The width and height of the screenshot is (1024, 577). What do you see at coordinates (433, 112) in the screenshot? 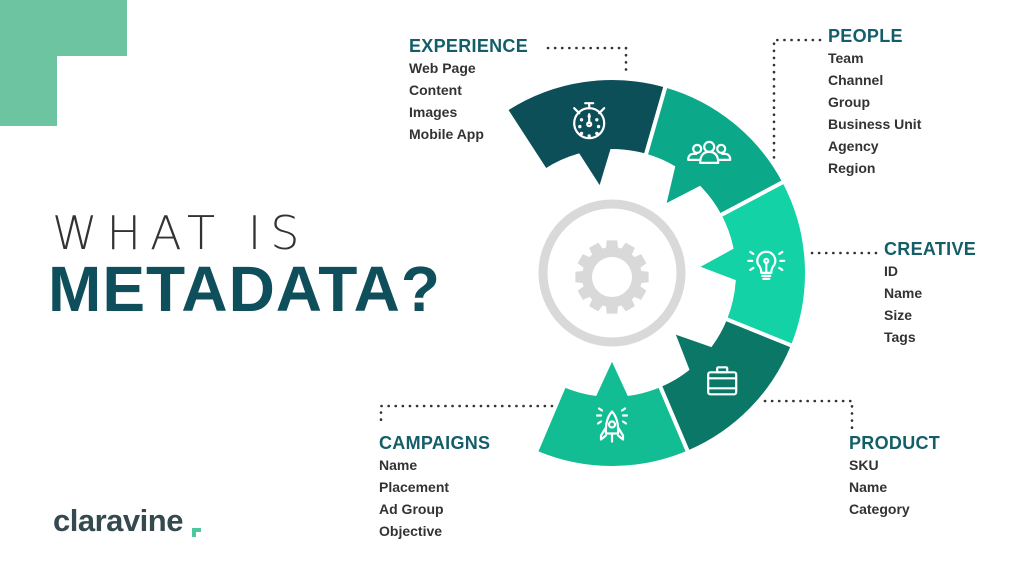
I see `category-item: Images` at bounding box center [433, 112].